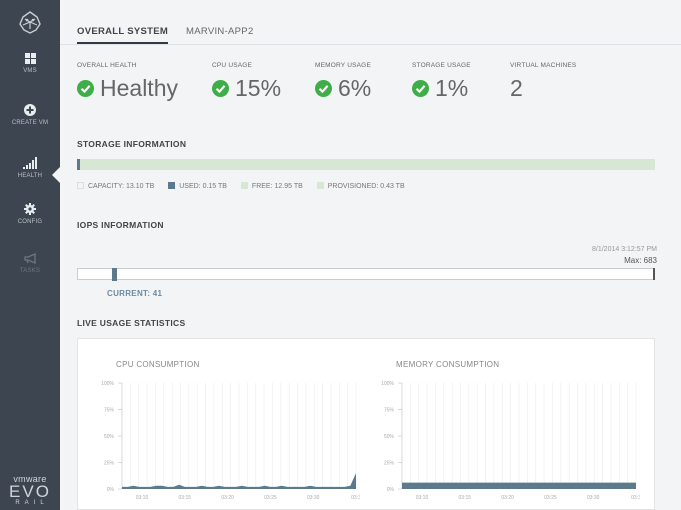 This screenshot has height=510, width=681. I want to click on used-swatch, so click(172, 185).